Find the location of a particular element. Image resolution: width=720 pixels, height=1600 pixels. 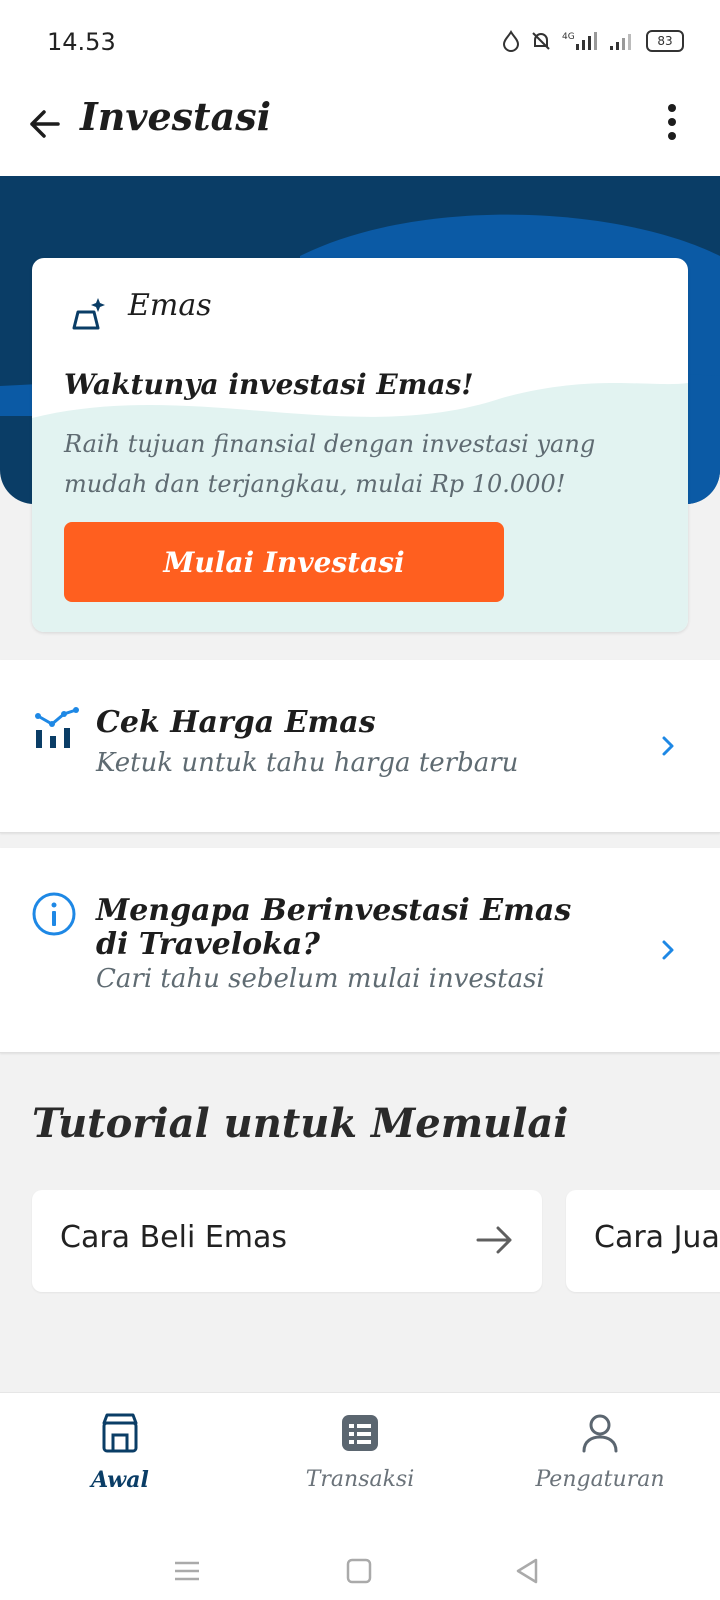

start-investment-button: Mulai Investasi is located at coordinates (284, 562).